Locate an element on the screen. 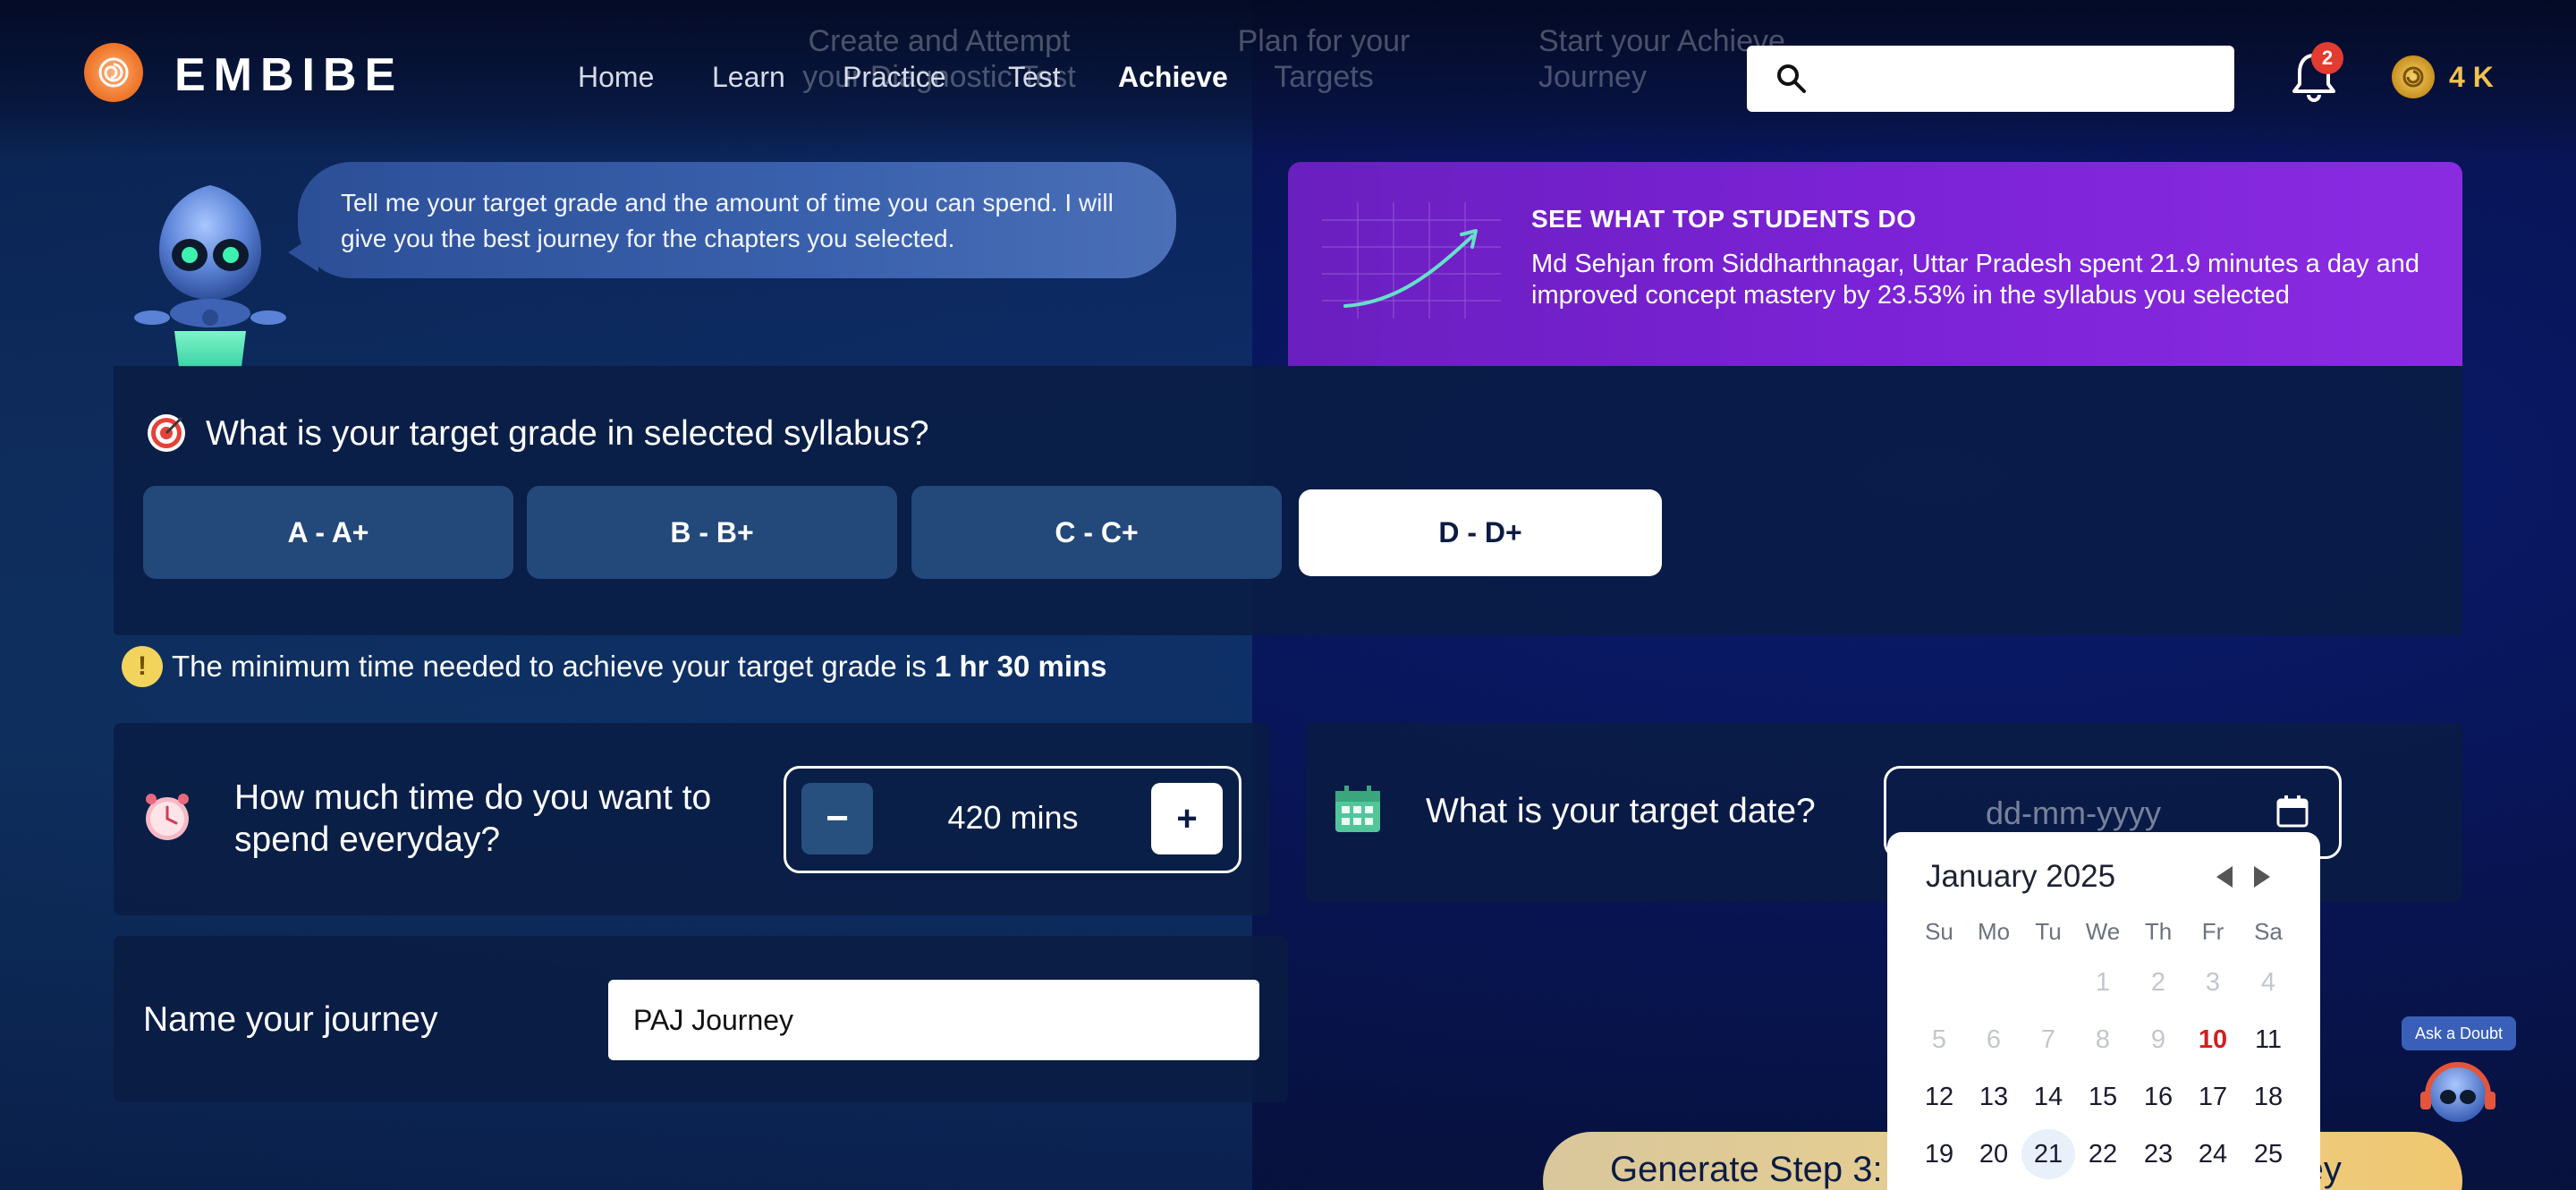  ask-doubt-bot-icon is located at coordinates (2458, 1091).